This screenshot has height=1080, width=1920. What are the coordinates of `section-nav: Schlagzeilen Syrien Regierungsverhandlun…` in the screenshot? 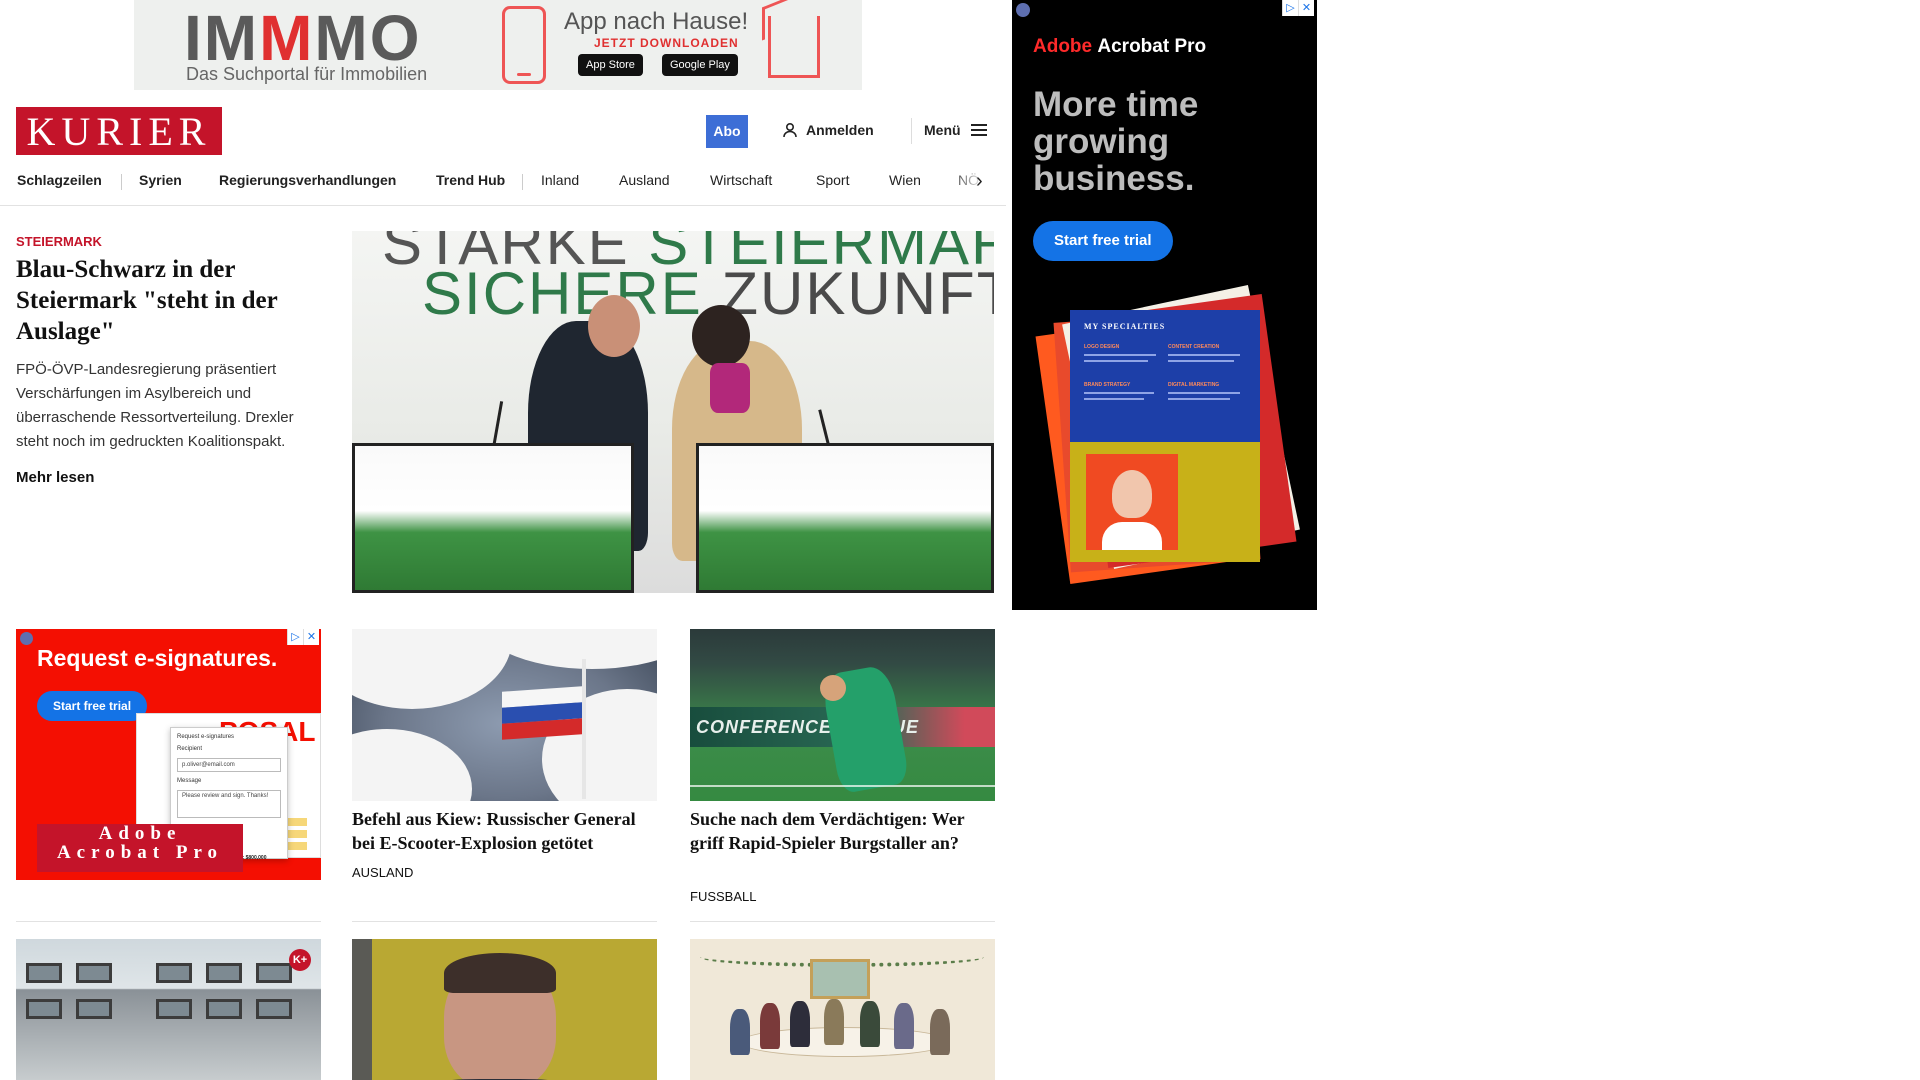 It's located at (503, 186).